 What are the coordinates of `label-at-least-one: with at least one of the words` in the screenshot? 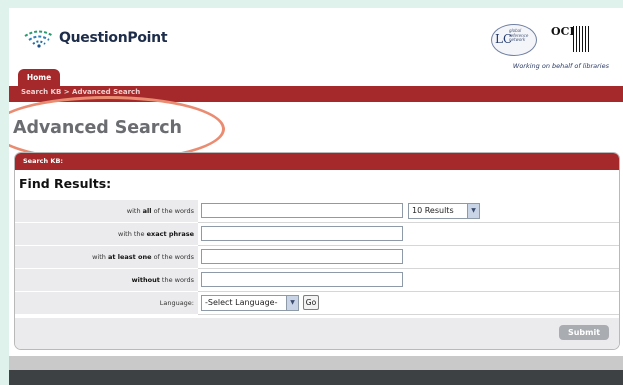 It's located at (106, 257).